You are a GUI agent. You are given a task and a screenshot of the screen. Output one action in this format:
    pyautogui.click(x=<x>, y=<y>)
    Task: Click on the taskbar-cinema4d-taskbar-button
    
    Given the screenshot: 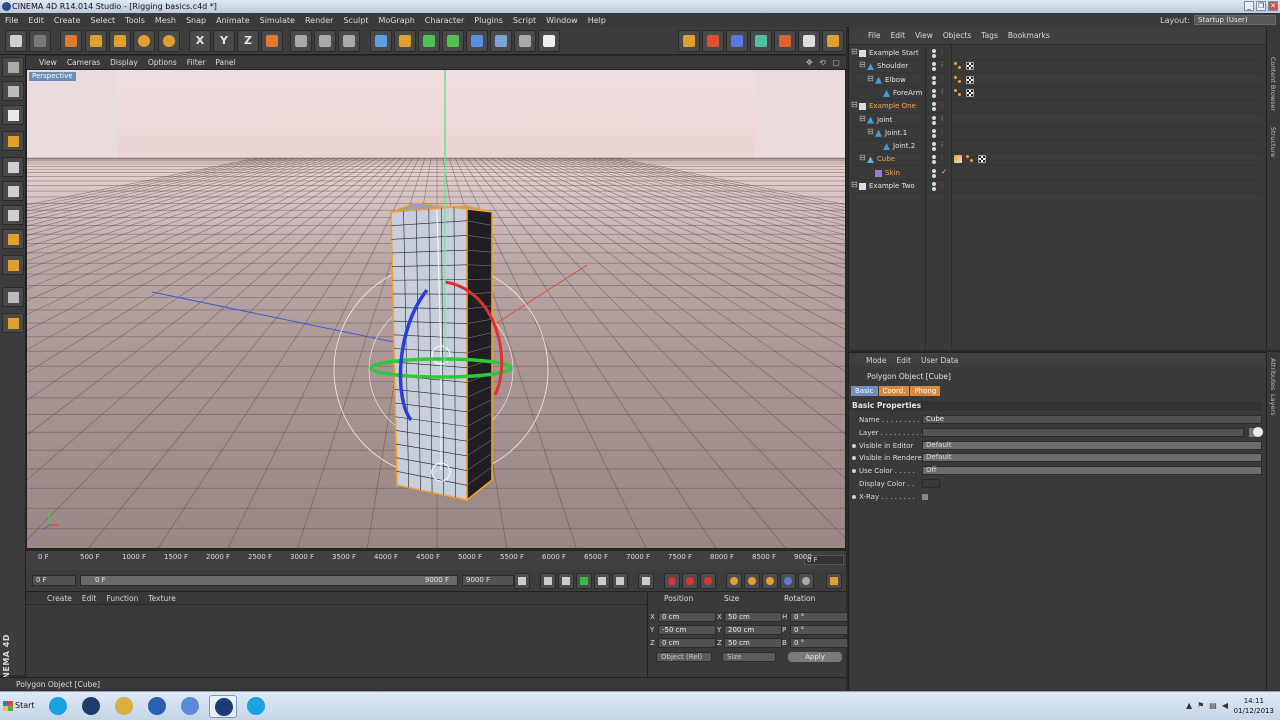 What is the action you would take?
    pyautogui.click(x=223, y=706)
    